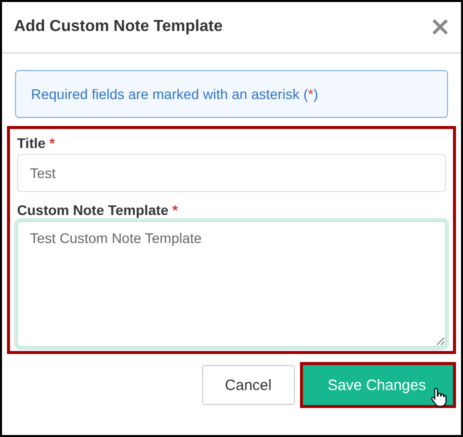  Describe the element at coordinates (118, 27) in the screenshot. I see `dialog-title: Add Custom Note Template` at that location.